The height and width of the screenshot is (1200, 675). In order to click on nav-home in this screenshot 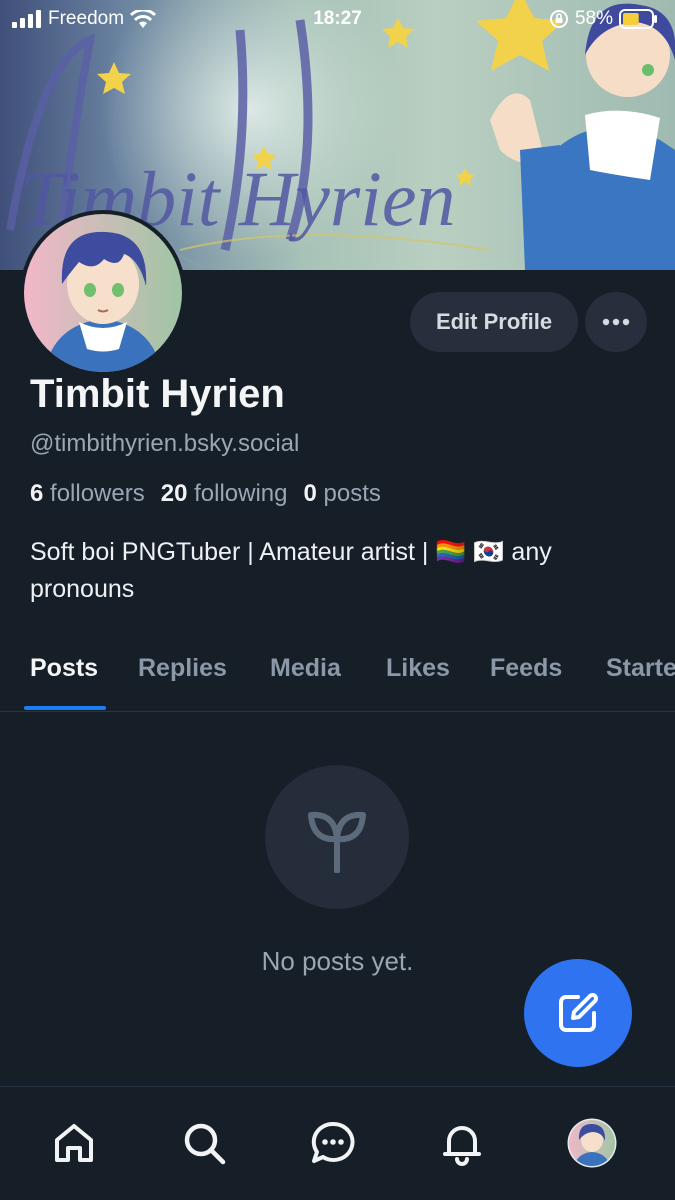, I will do `click(74, 1143)`.